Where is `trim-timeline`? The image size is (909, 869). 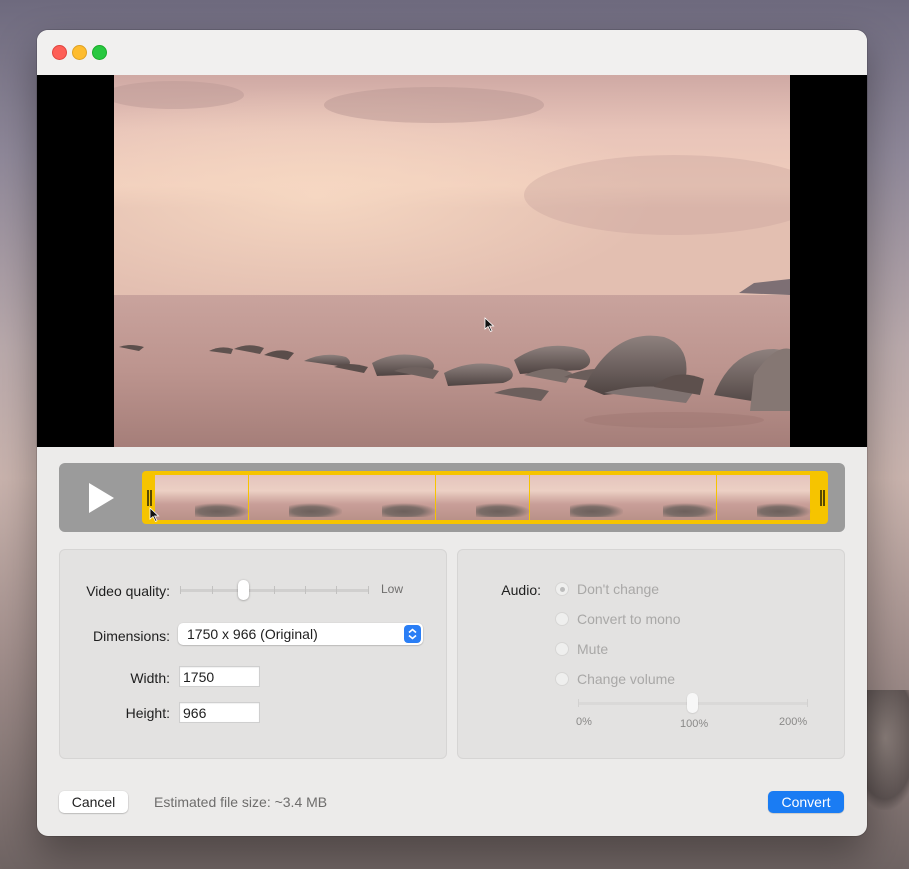
trim-timeline is located at coordinates (452, 497).